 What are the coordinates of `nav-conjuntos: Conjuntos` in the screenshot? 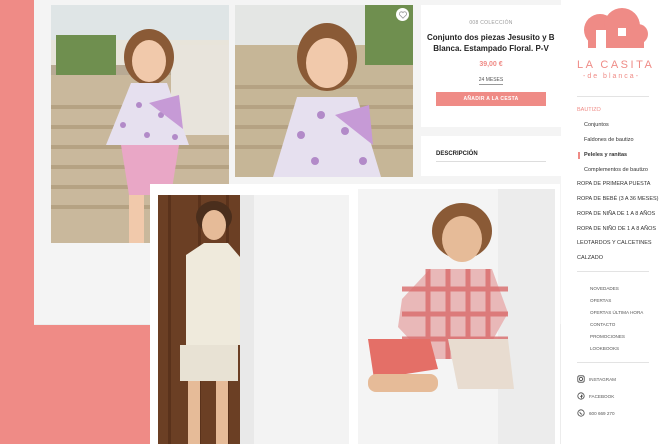 It's located at (596, 125).